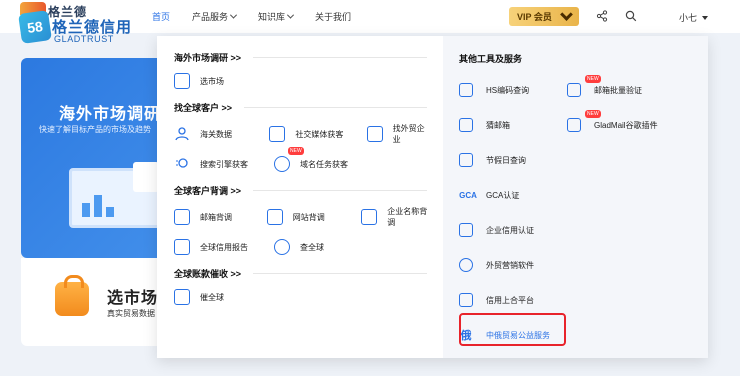  I want to click on menu-item-label: 企业名称背调, so click(407, 217).